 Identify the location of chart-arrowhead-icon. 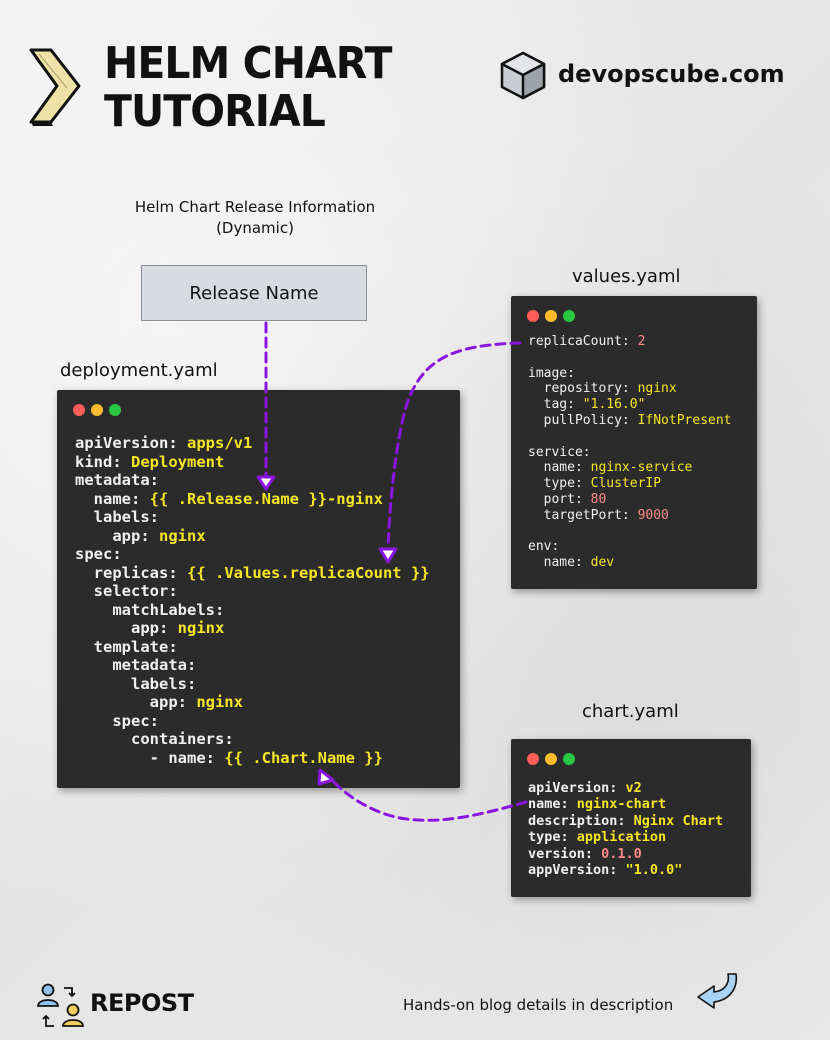
(326, 777).